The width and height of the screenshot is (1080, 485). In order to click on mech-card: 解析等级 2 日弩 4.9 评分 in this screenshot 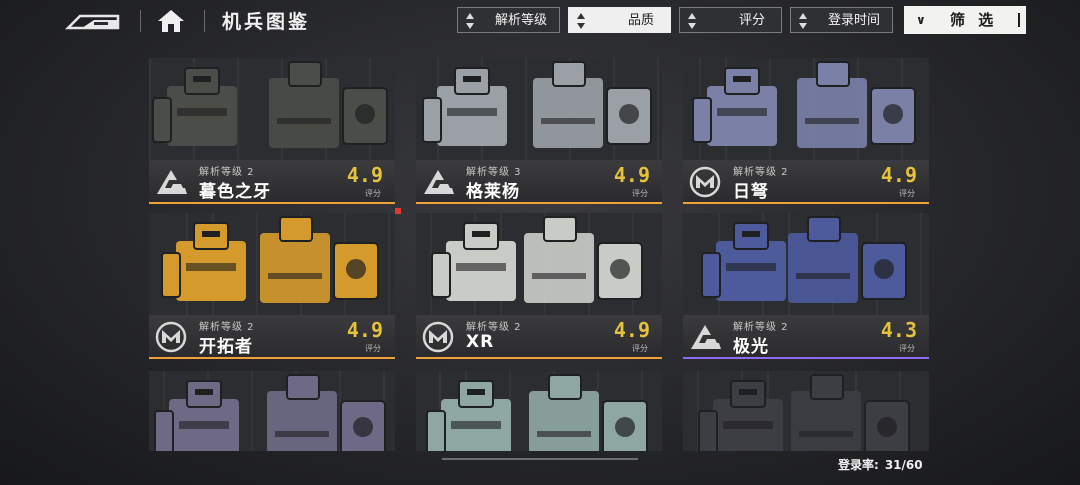, I will do `click(806, 131)`.